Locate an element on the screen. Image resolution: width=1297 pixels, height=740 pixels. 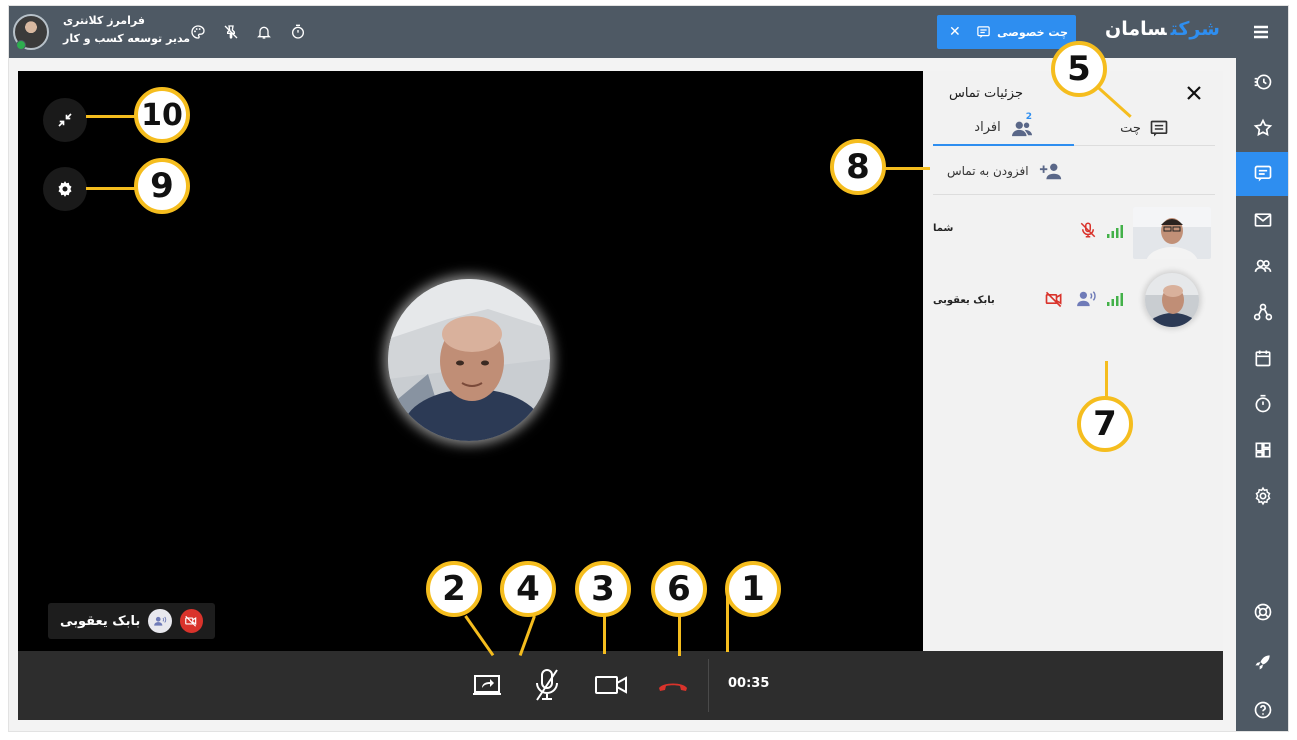
people-icon-wrap: 2 is located at coordinates (1021, 125).